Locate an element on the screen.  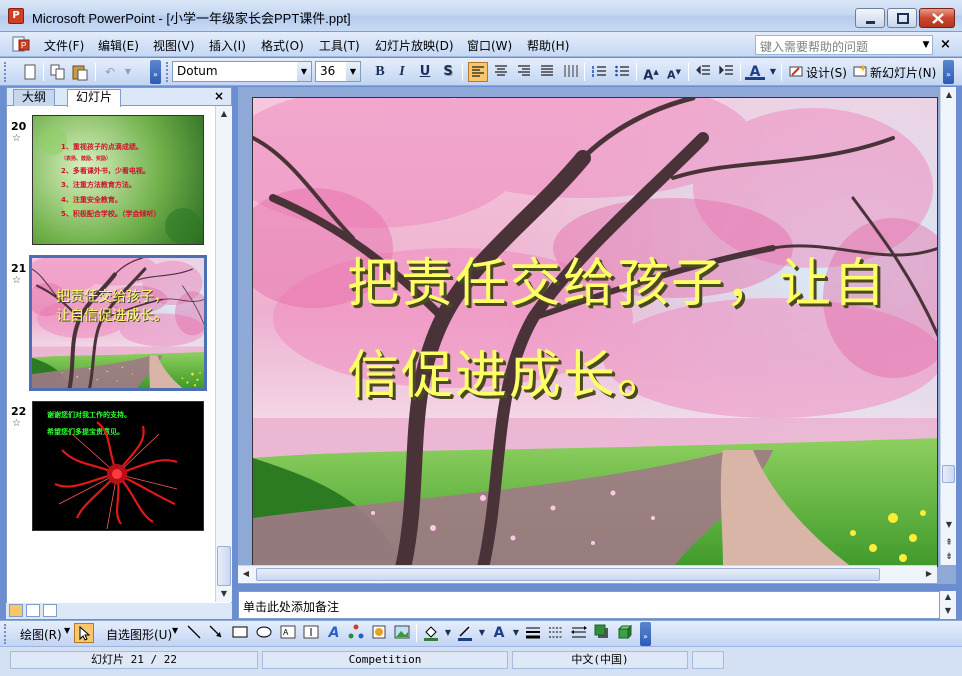
slide-thumbnail-21: 把责任交给孩子，让自信促进成长。 is located at coordinates (118, 323).